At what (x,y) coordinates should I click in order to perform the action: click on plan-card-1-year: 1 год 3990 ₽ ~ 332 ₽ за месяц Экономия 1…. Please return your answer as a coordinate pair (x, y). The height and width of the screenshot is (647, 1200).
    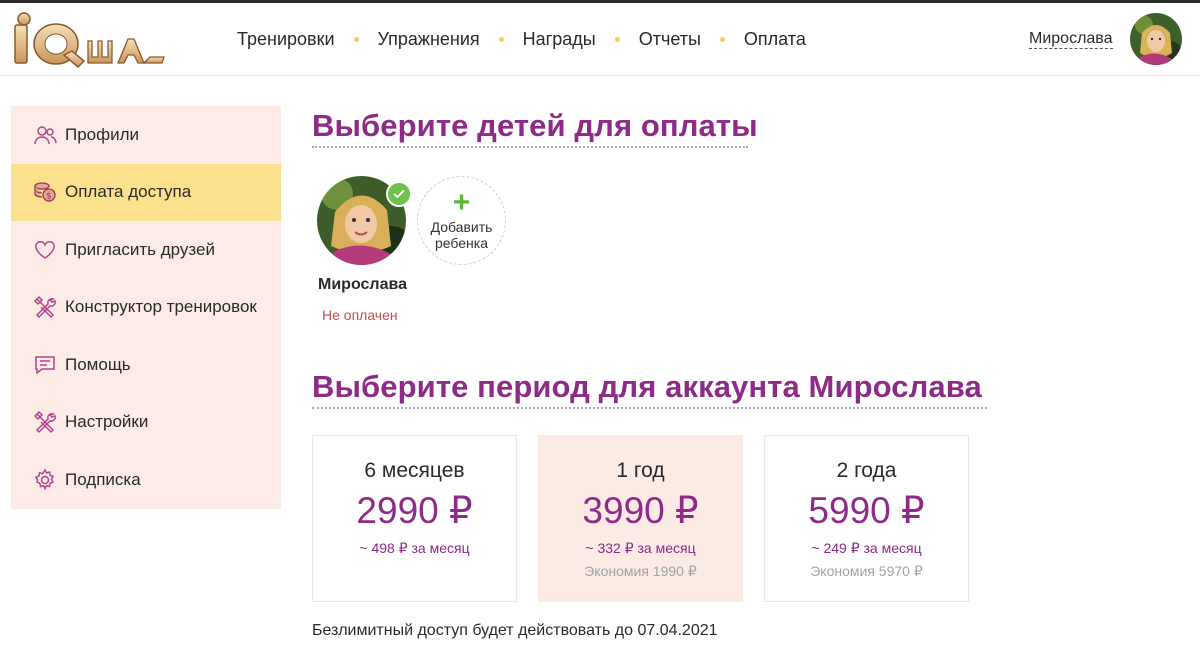
    Looking at the image, I should click on (640, 518).